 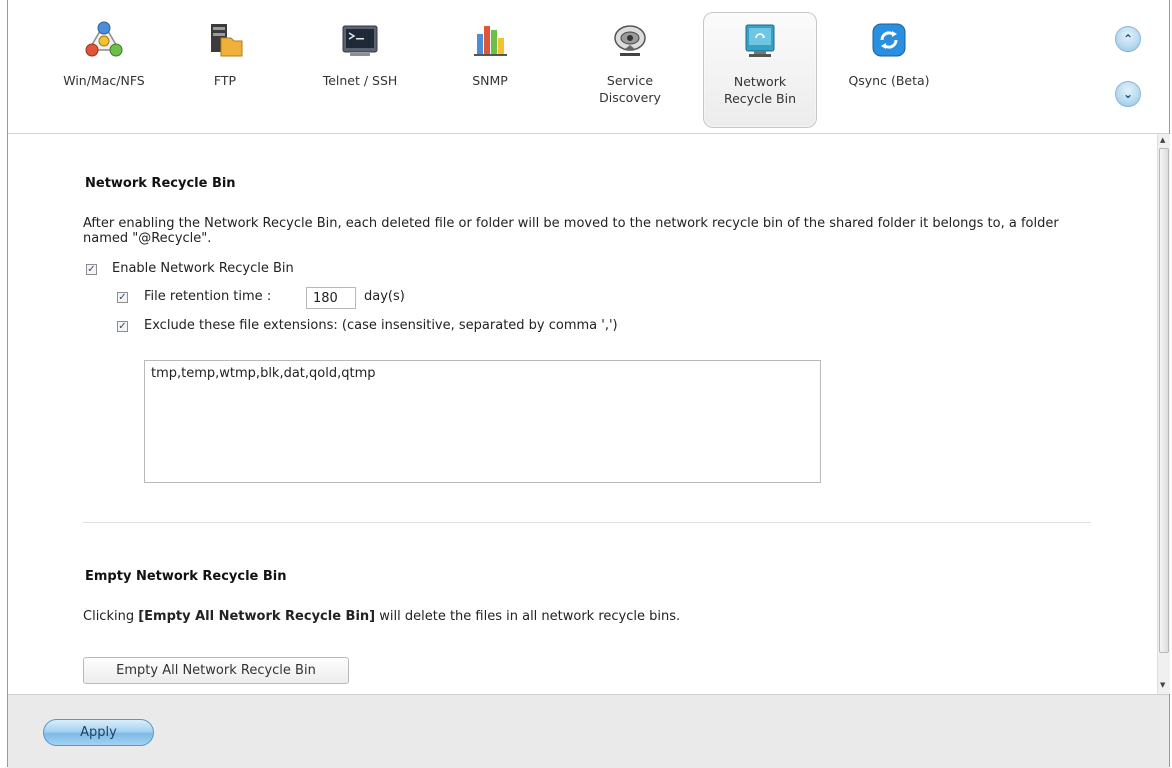 What do you see at coordinates (225, 80) in the screenshot?
I see `tab-label: FTP` at bounding box center [225, 80].